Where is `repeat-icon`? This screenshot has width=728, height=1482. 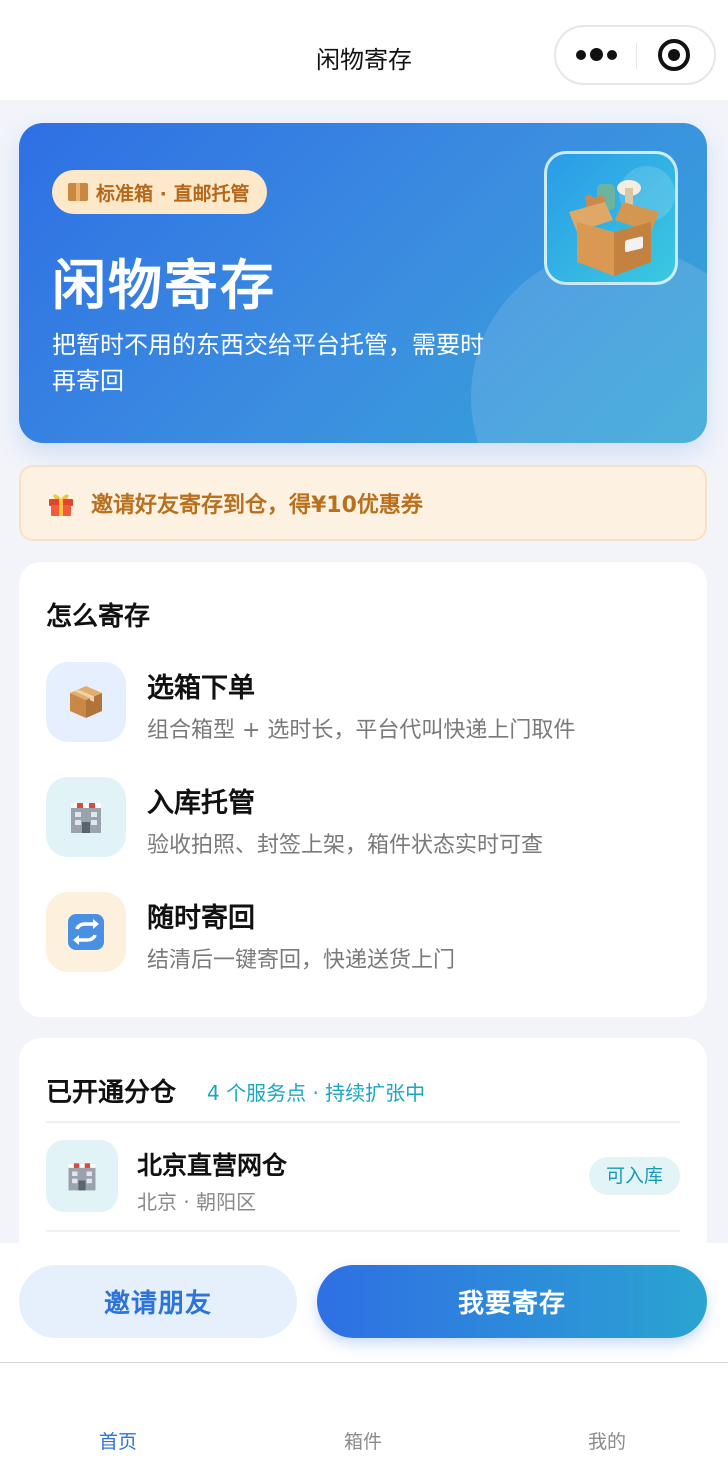 repeat-icon is located at coordinates (86, 932).